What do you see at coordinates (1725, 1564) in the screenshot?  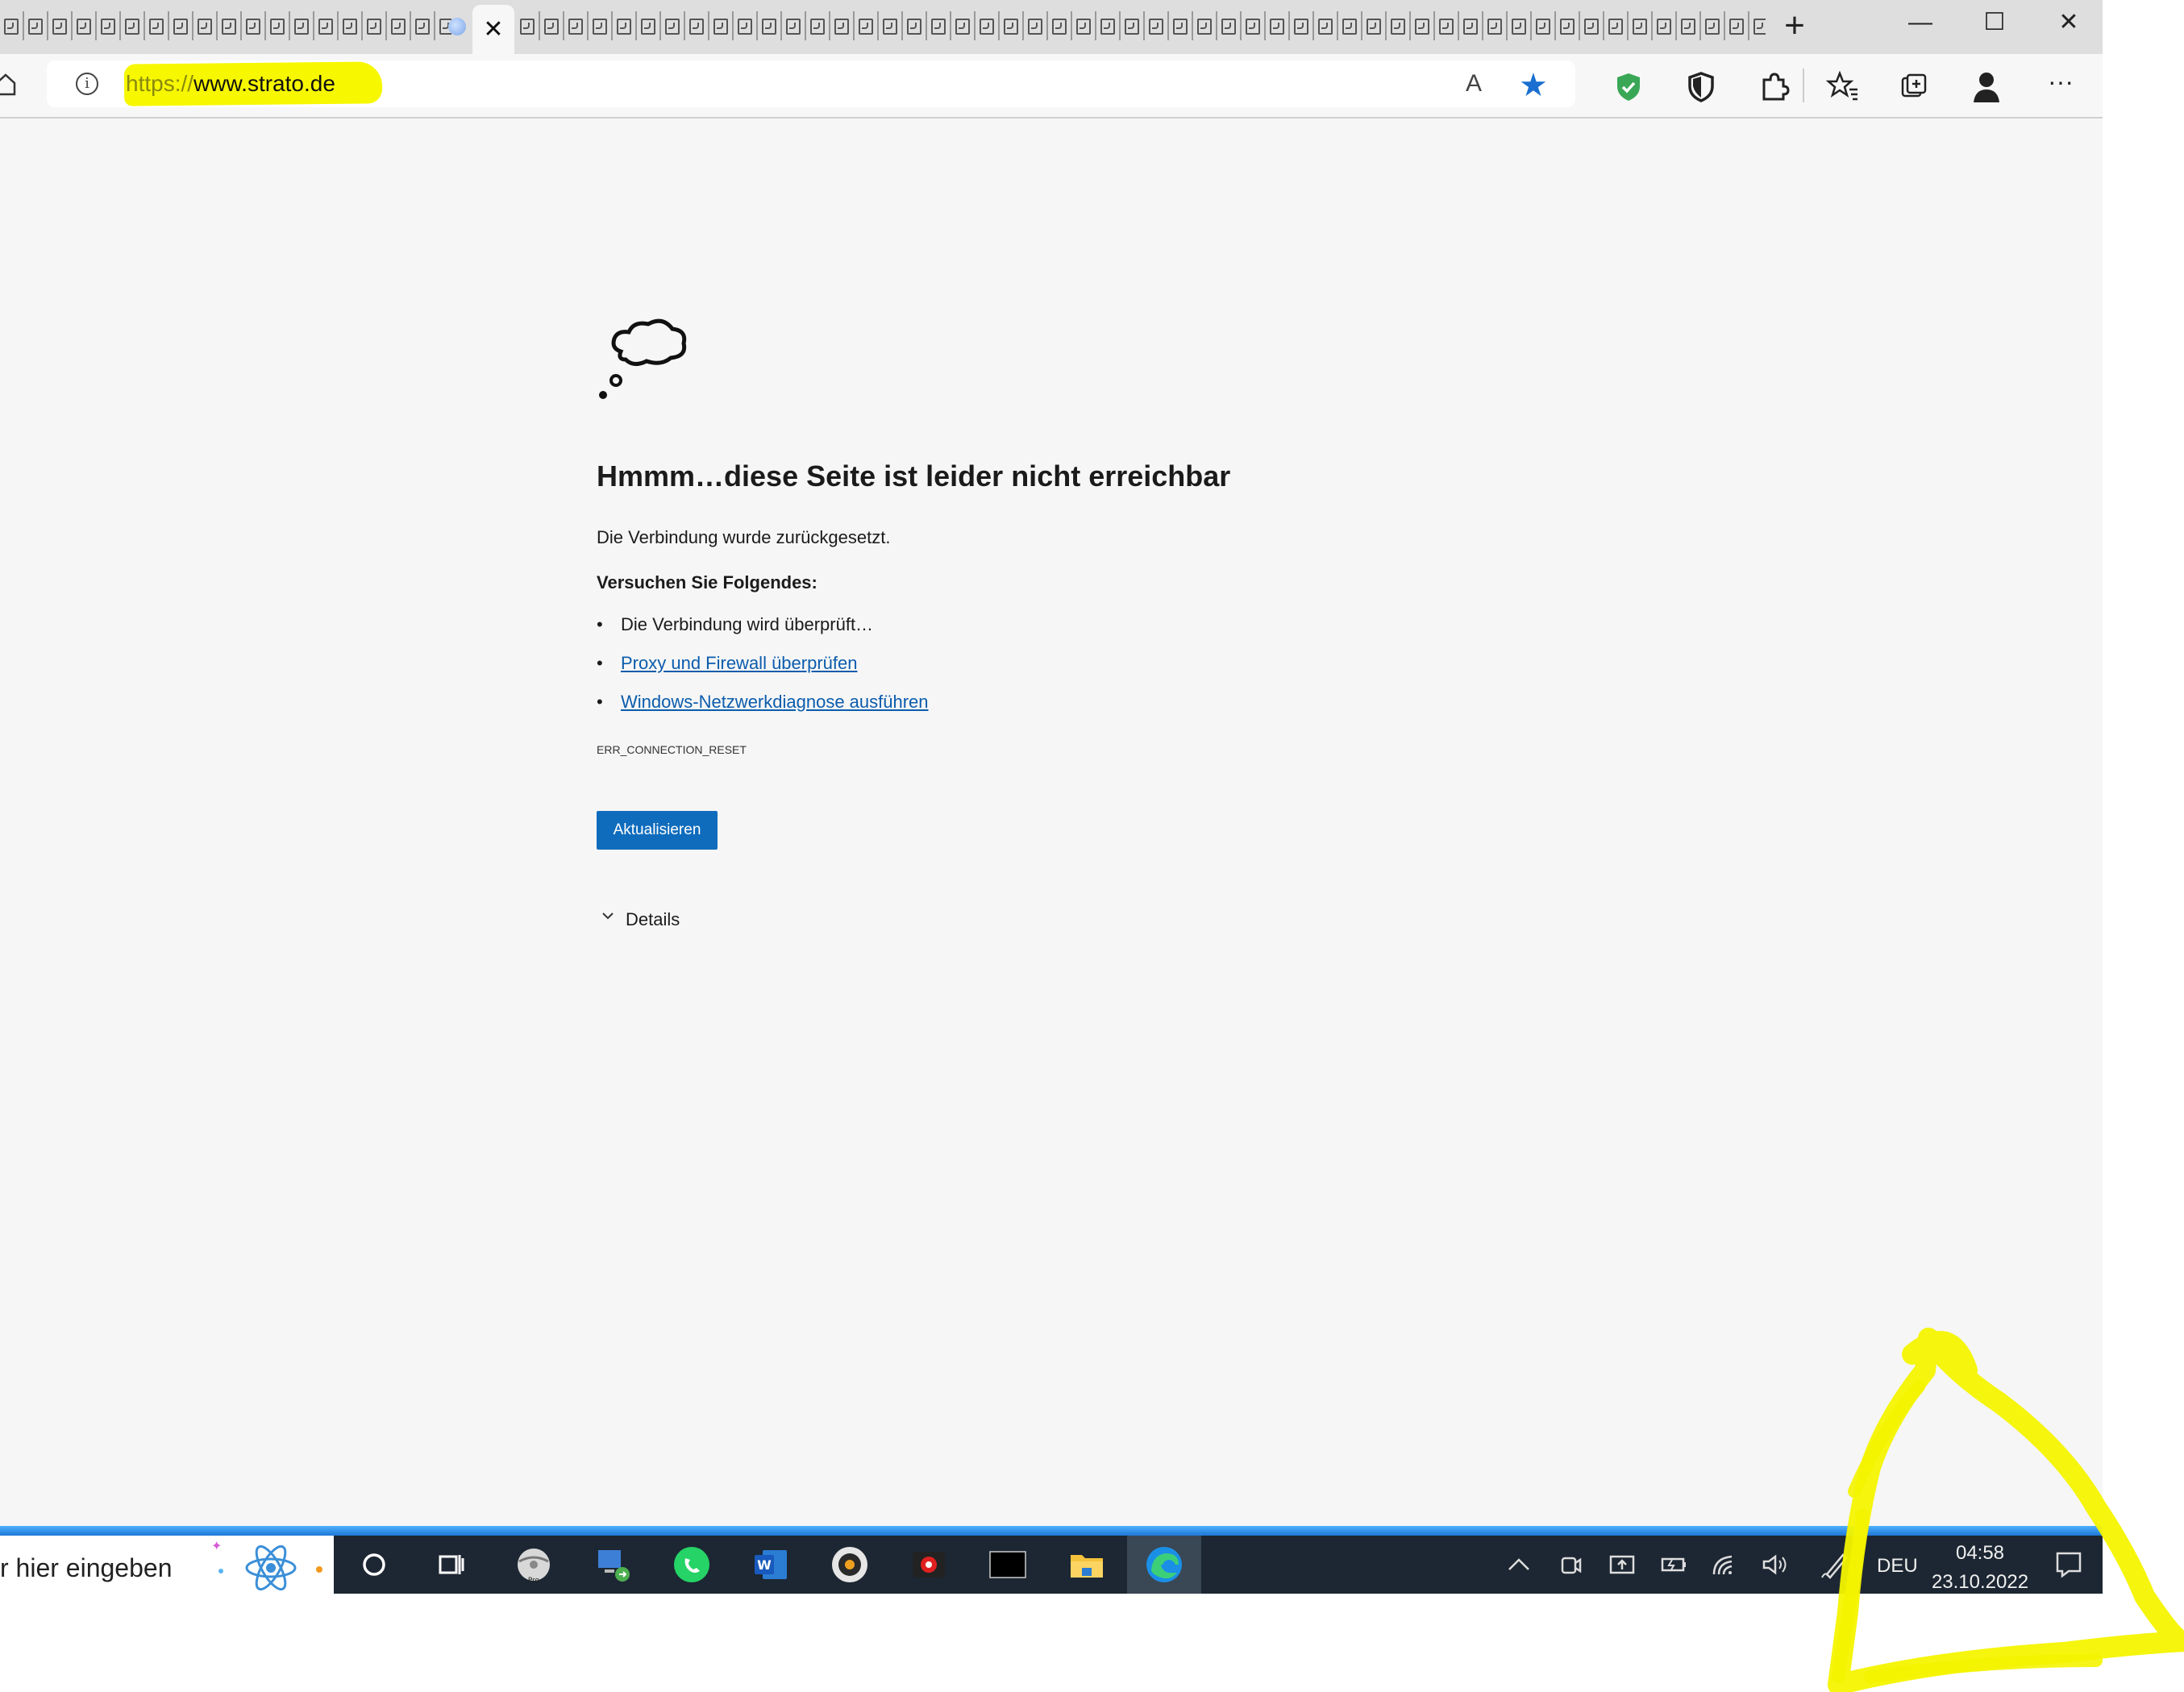 I see `wifi-icon` at bounding box center [1725, 1564].